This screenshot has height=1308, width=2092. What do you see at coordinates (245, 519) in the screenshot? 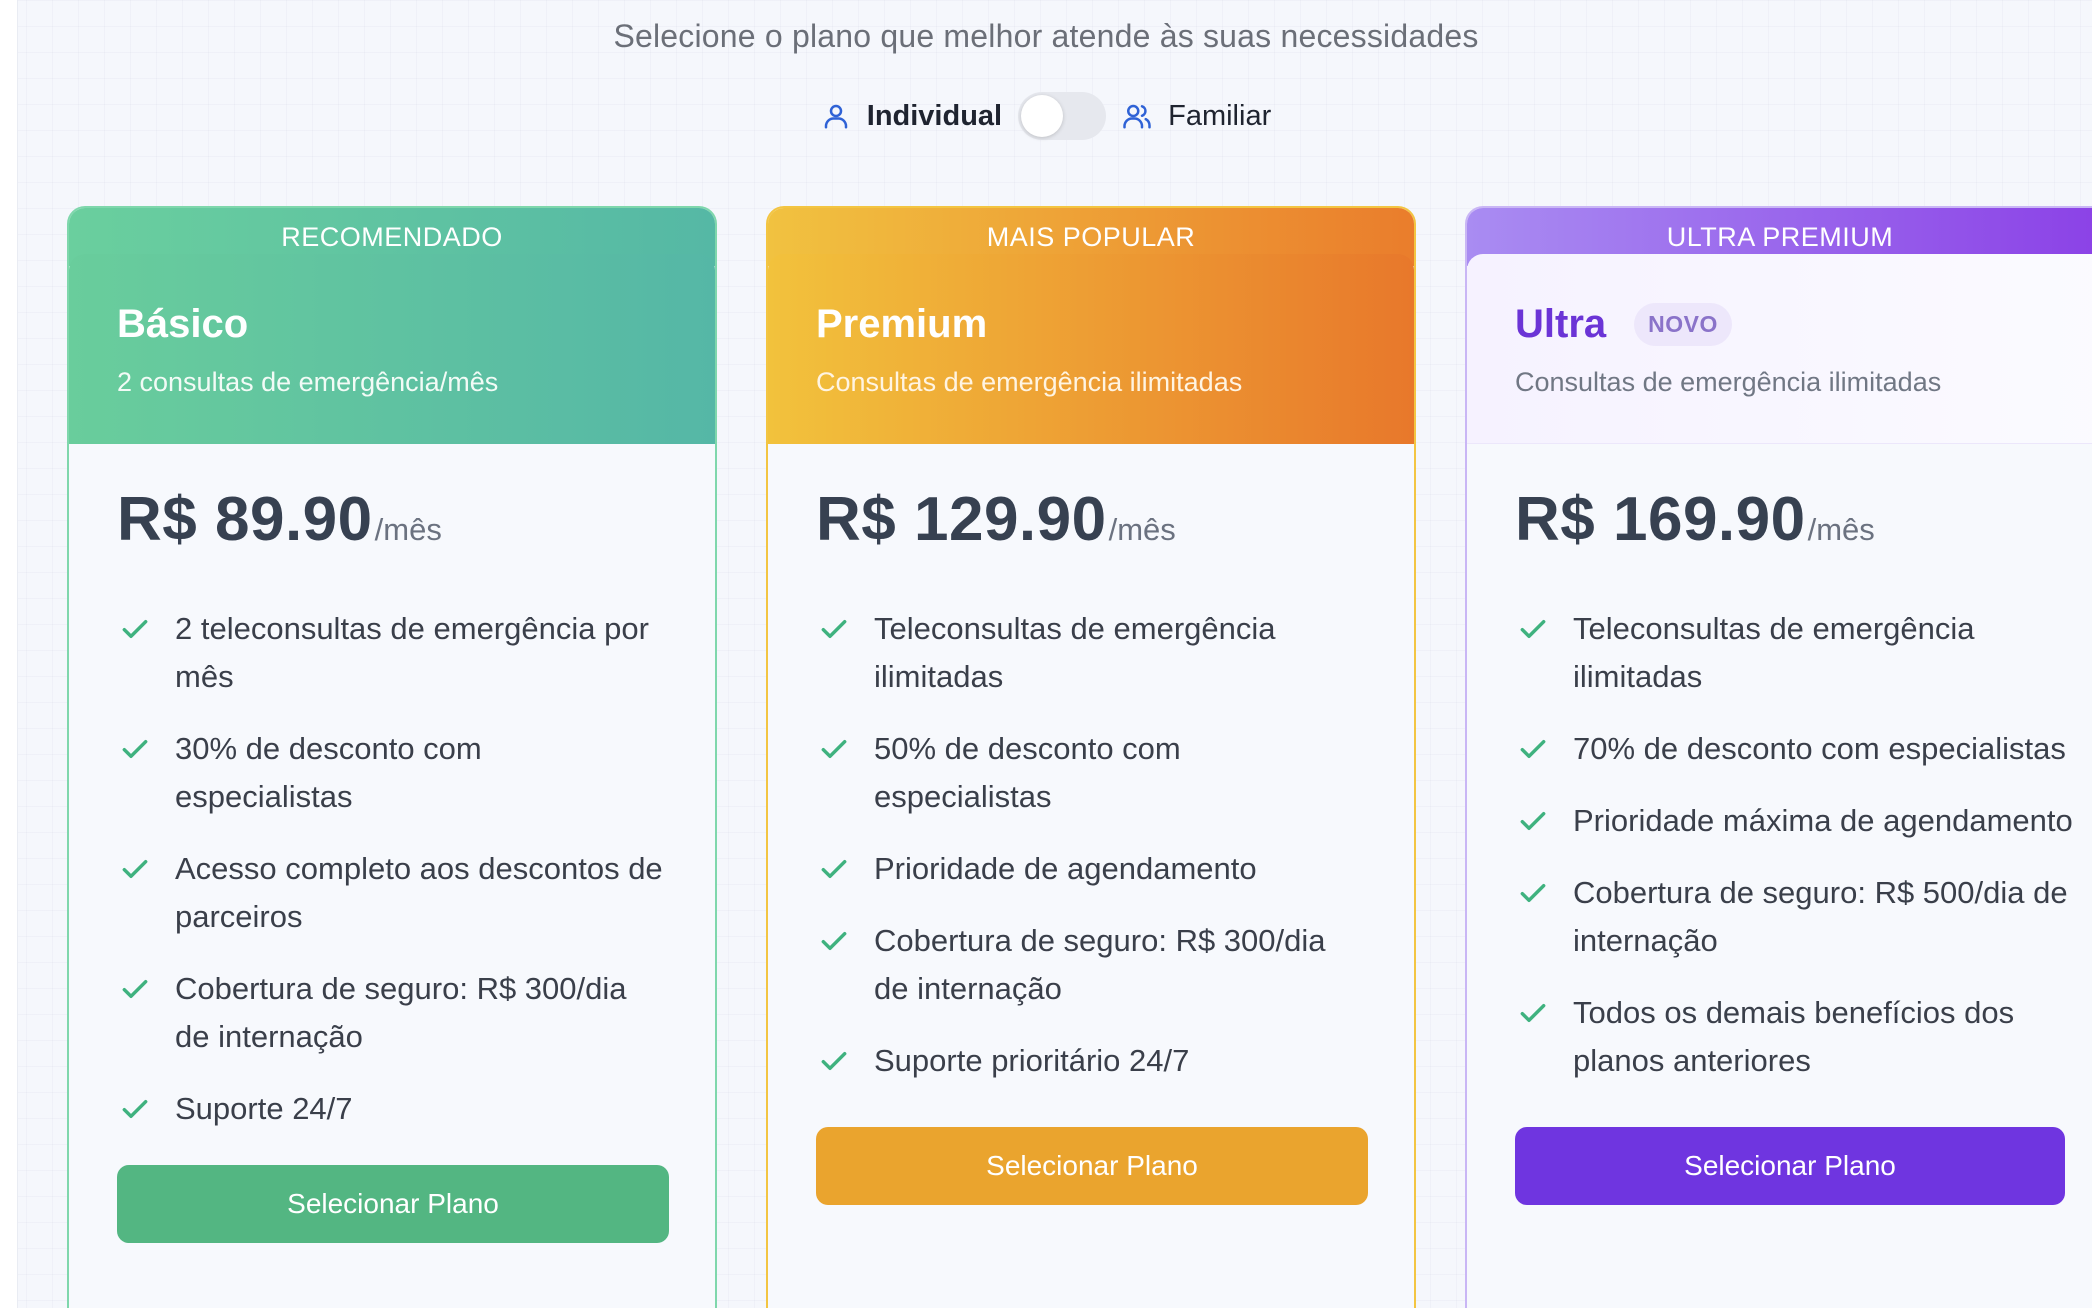
I see `price-amount: R$ 89.90` at bounding box center [245, 519].